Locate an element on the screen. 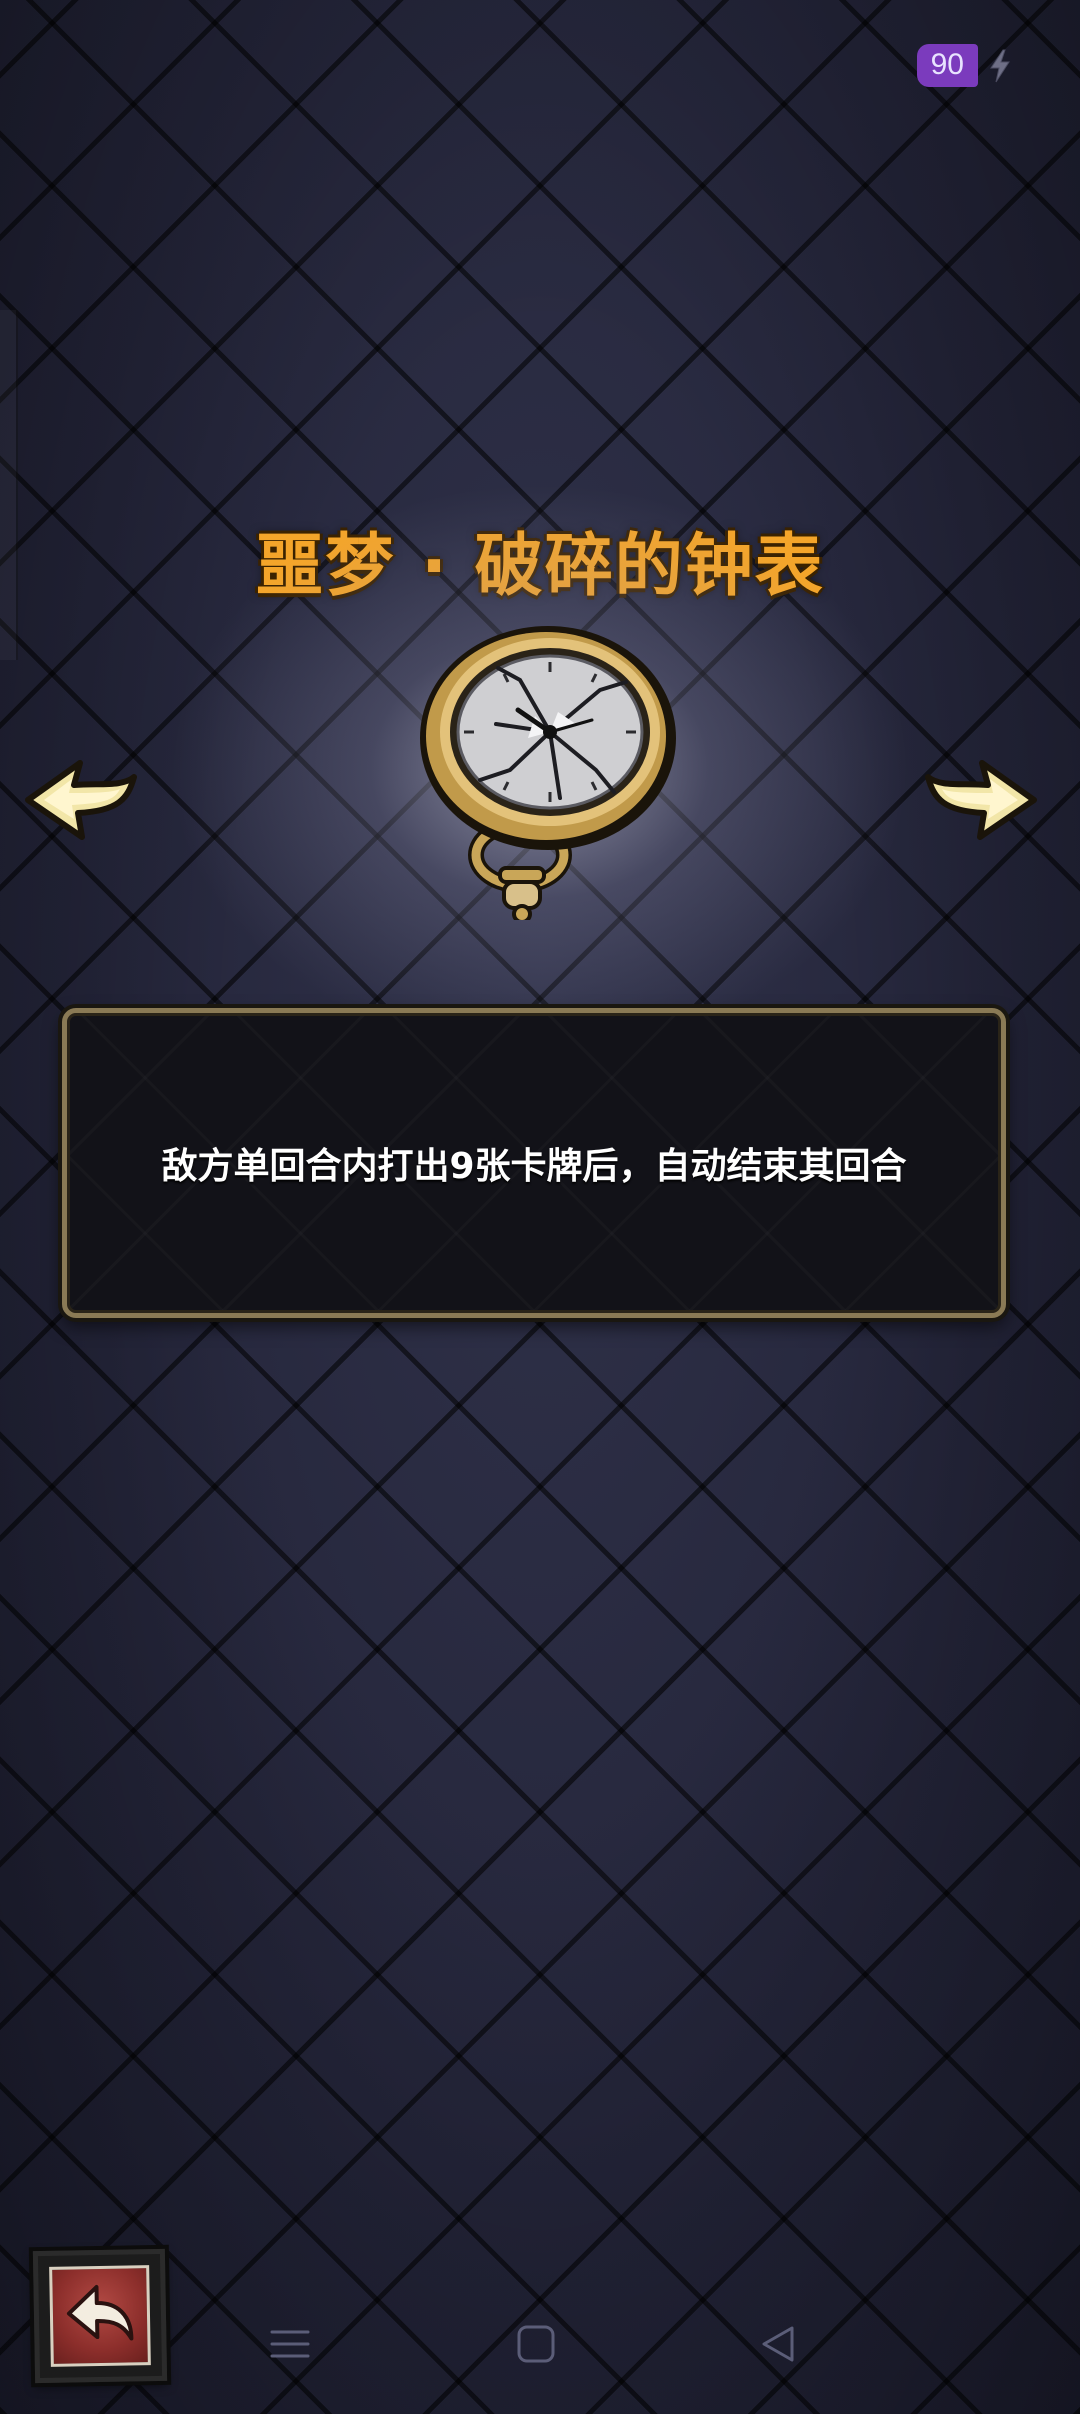  menu-icon is located at coordinates (290, 2344).